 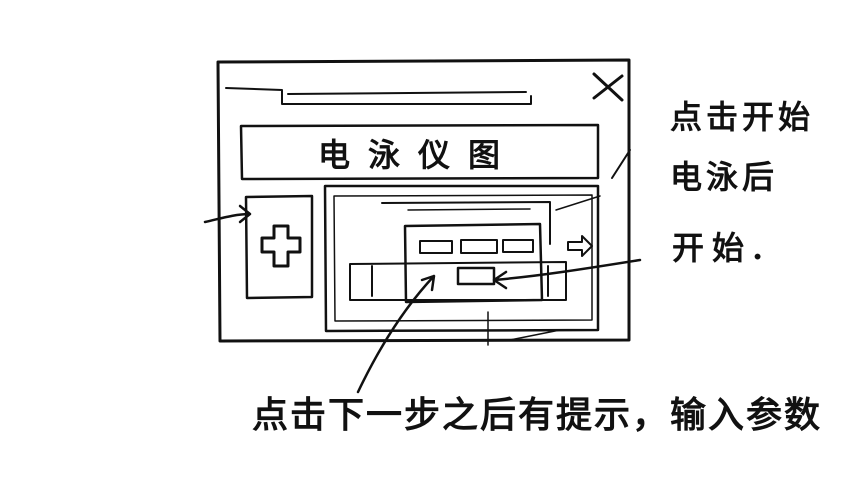 What do you see at coordinates (476, 276) in the screenshot?
I see `start-button-shape` at bounding box center [476, 276].